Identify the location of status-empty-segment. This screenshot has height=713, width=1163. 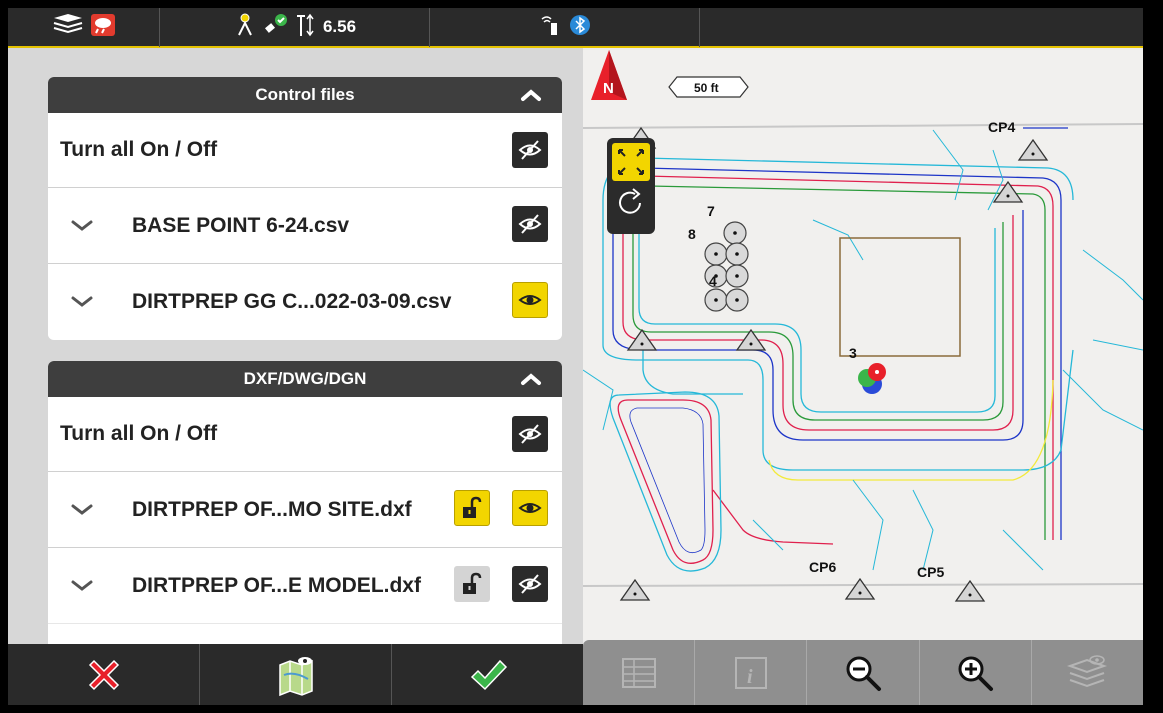
(921, 27).